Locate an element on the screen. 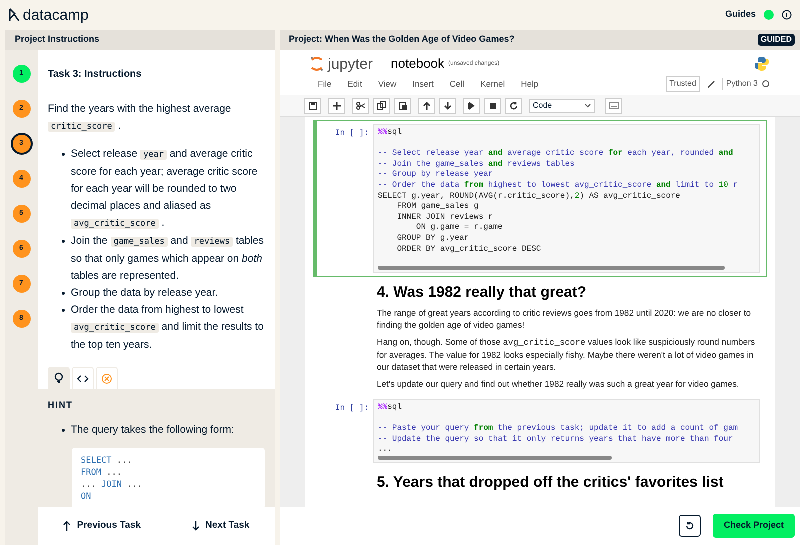 Image resolution: width=800 pixels, height=545 pixels. task-title: Task 3: Instructions is located at coordinates (95, 75).